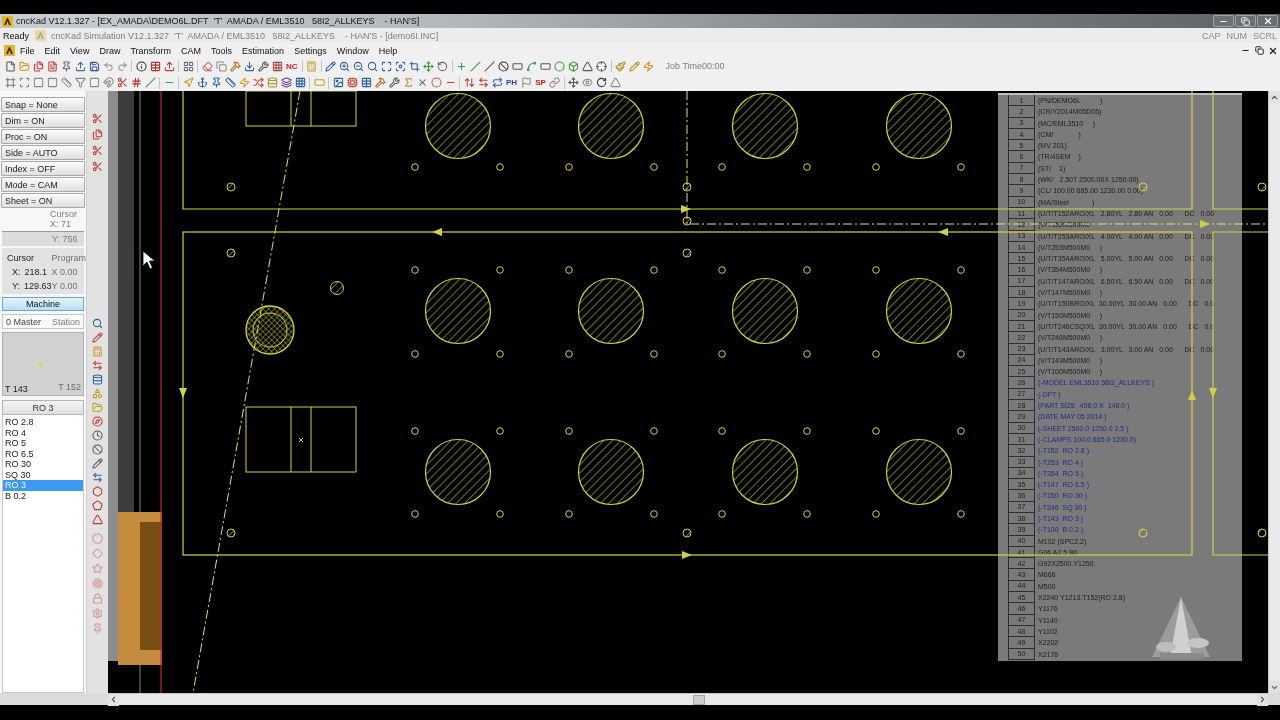 The width and height of the screenshot is (1280, 720). Describe the element at coordinates (415, 66) in the screenshot. I see `crop-icon` at that location.